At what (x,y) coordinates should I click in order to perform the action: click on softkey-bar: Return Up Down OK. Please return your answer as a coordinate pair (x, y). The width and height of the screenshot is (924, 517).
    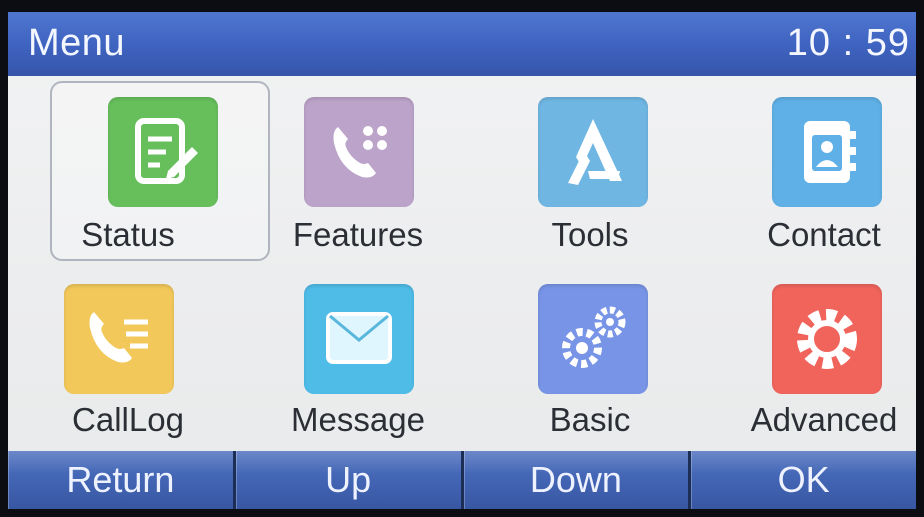
    Looking at the image, I should click on (462, 480).